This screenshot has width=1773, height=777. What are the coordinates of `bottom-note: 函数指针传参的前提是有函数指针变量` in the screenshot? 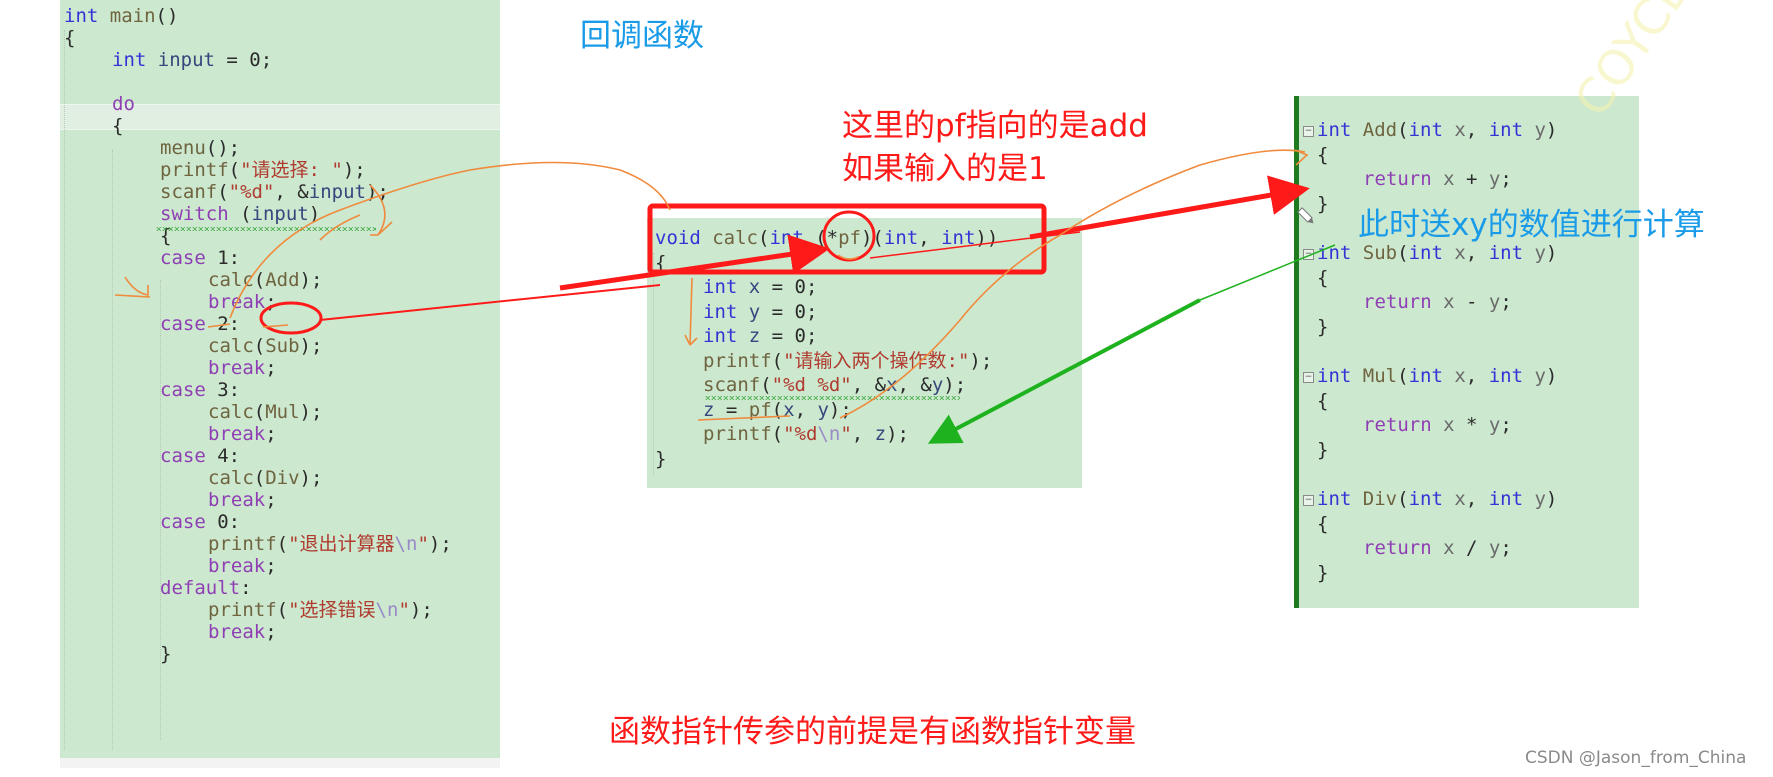 It's located at (872, 732).